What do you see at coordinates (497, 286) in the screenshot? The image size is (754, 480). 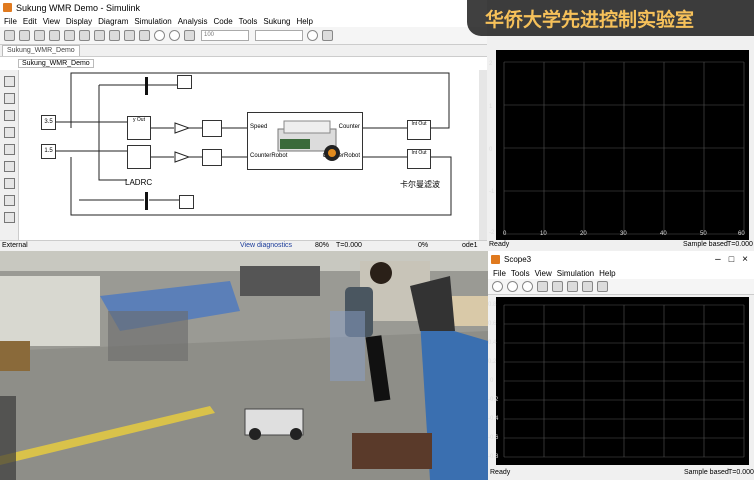 I see `scope3-settings-icon` at bounding box center [497, 286].